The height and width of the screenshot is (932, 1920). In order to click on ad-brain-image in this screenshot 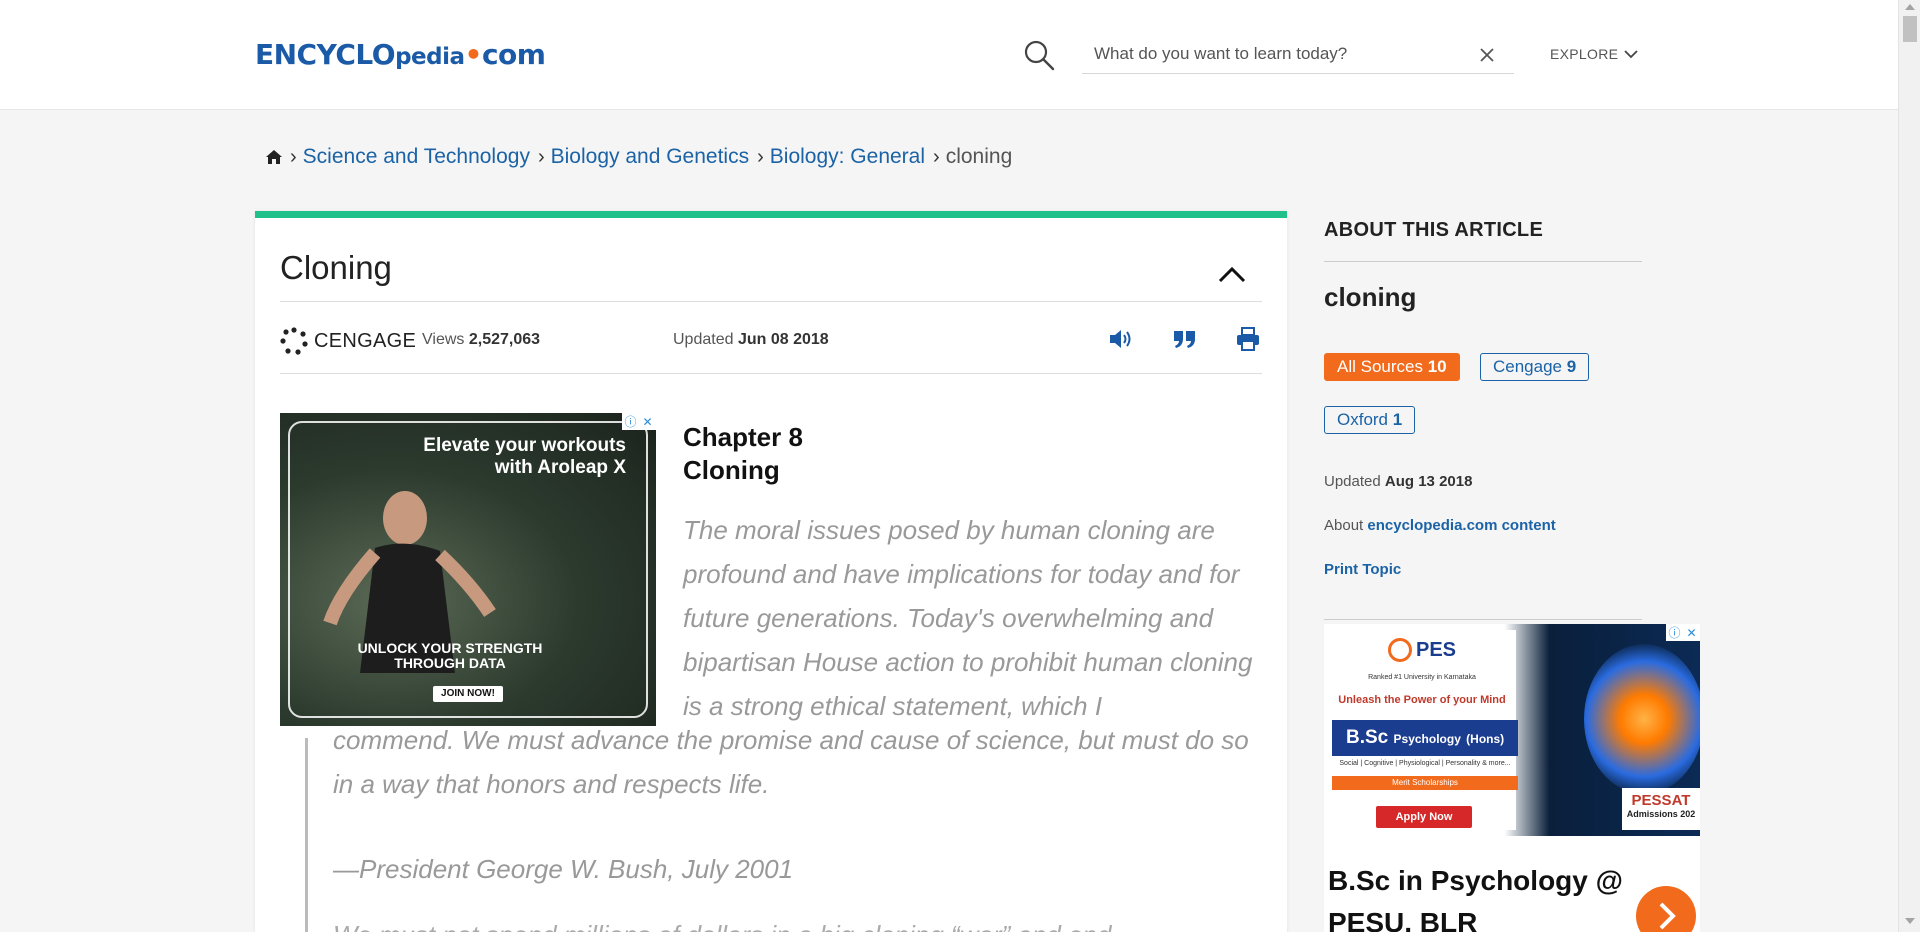, I will do `click(1642, 719)`.